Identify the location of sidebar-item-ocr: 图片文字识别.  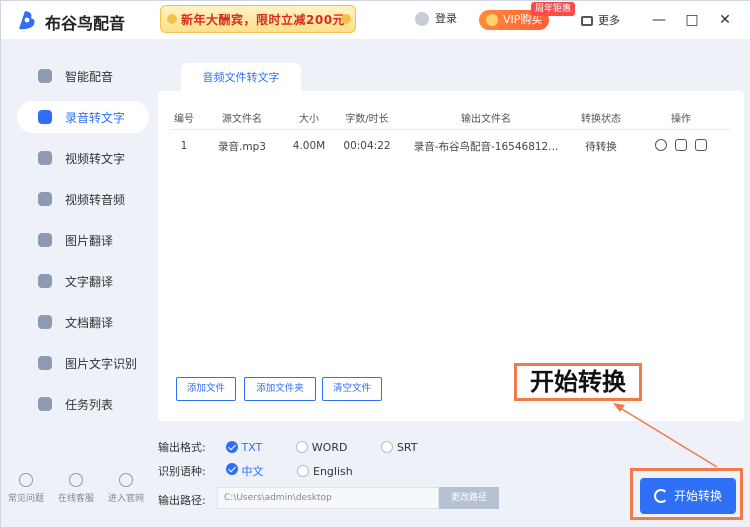
(83, 363).